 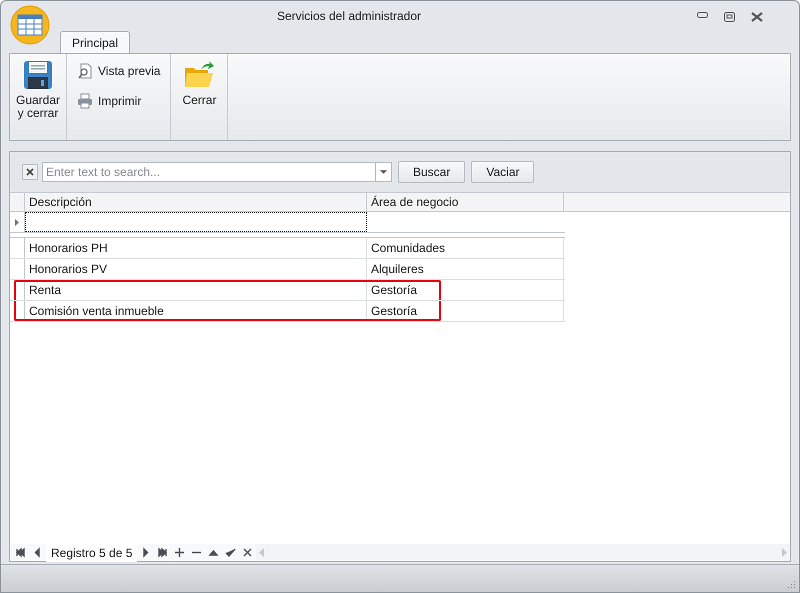 What do you see at coordinates (118, 71) in the screenshot?
I see `ribbon-button: Vista previa` at bounding box center [118, 71].